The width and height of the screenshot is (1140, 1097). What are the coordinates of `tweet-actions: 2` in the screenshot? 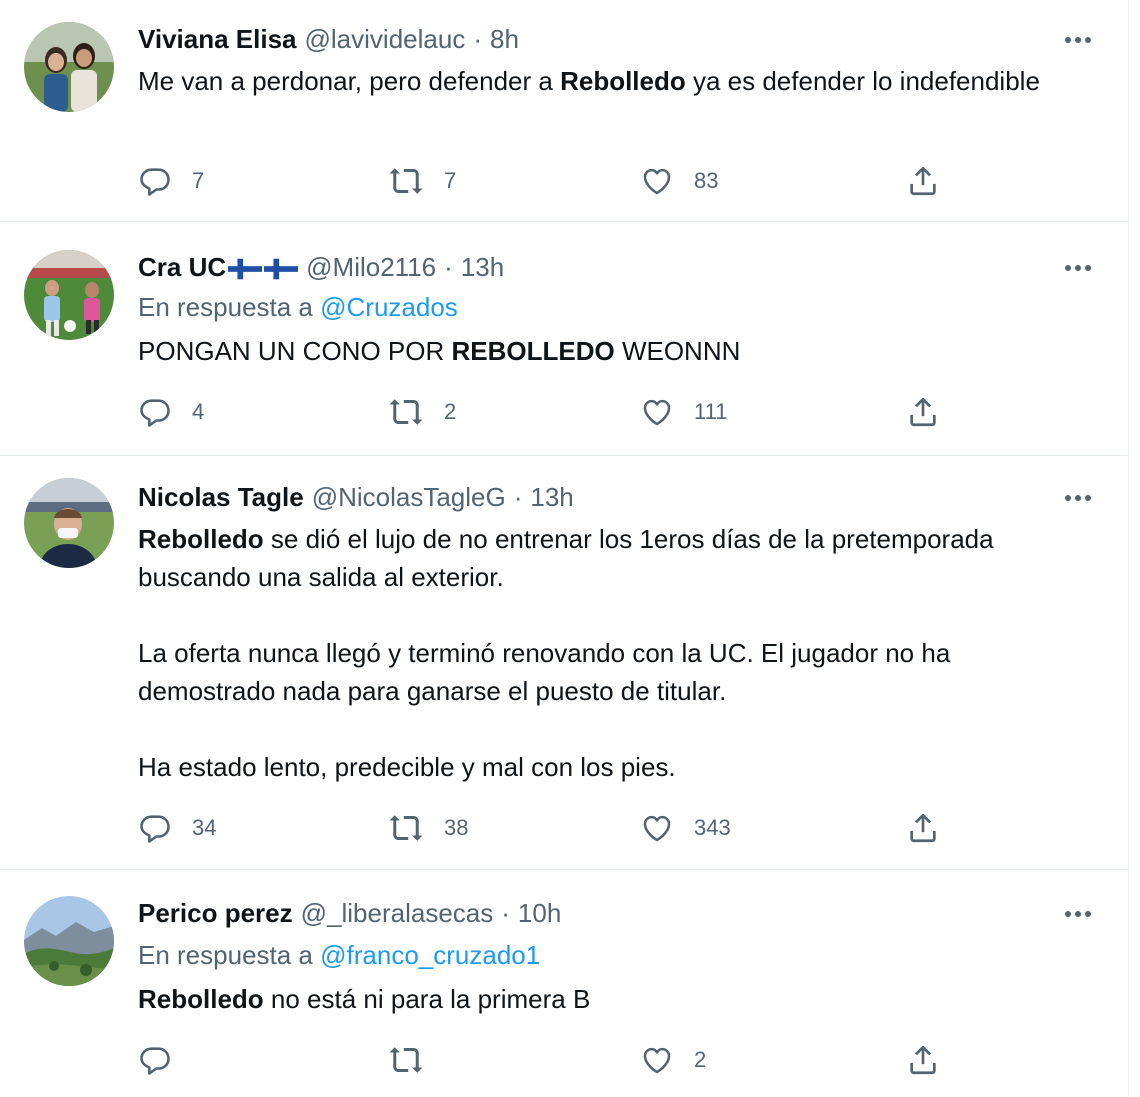 It's located at (548, 1060).